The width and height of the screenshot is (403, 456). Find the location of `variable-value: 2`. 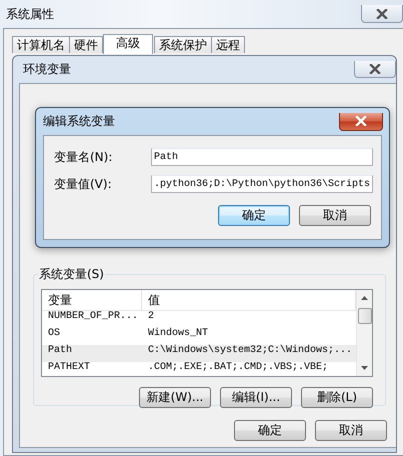

variable-value: 2 is located at coordinates (151, 317).